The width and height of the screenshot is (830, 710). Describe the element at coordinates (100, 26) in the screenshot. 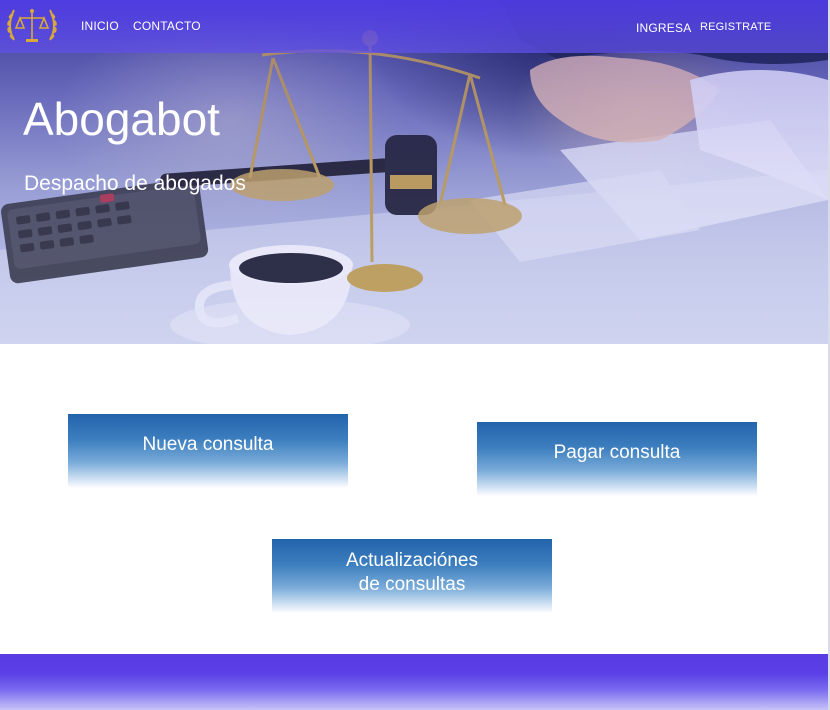

I see `nav-link-inicio: INICIO` at that location.